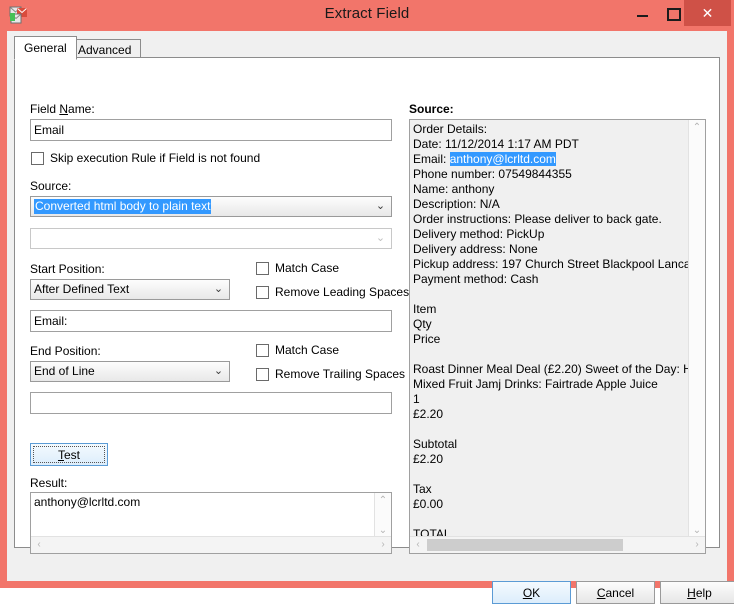 The image size is (734, 608). Describe the element at coordinates (615, 592) in the screenshot. I see `cancel-button: Cancel` at that location.